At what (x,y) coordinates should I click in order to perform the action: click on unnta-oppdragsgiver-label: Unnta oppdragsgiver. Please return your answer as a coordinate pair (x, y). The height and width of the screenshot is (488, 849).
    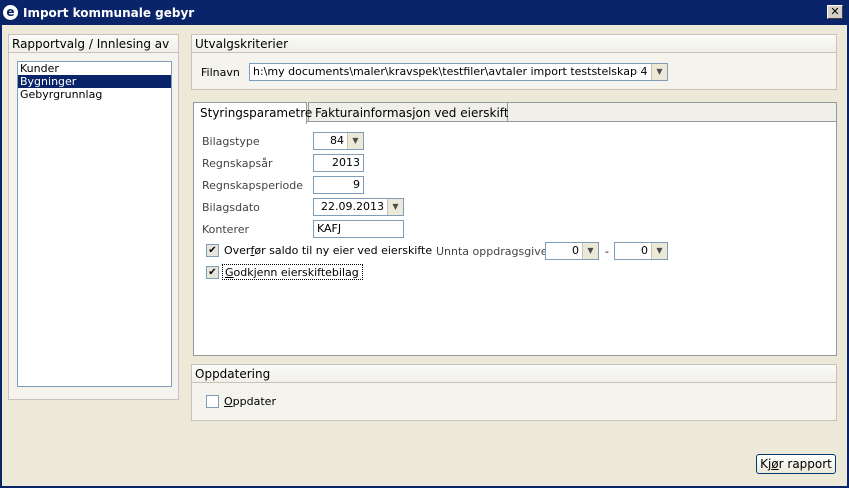
    Looking at the image, I should click on (494, 251).